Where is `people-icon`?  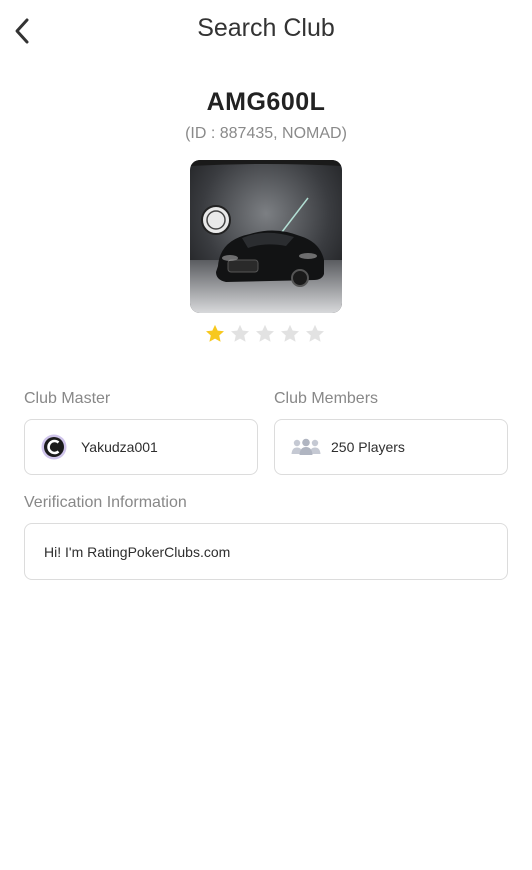 people-icon is located at coordinates (306, 446).